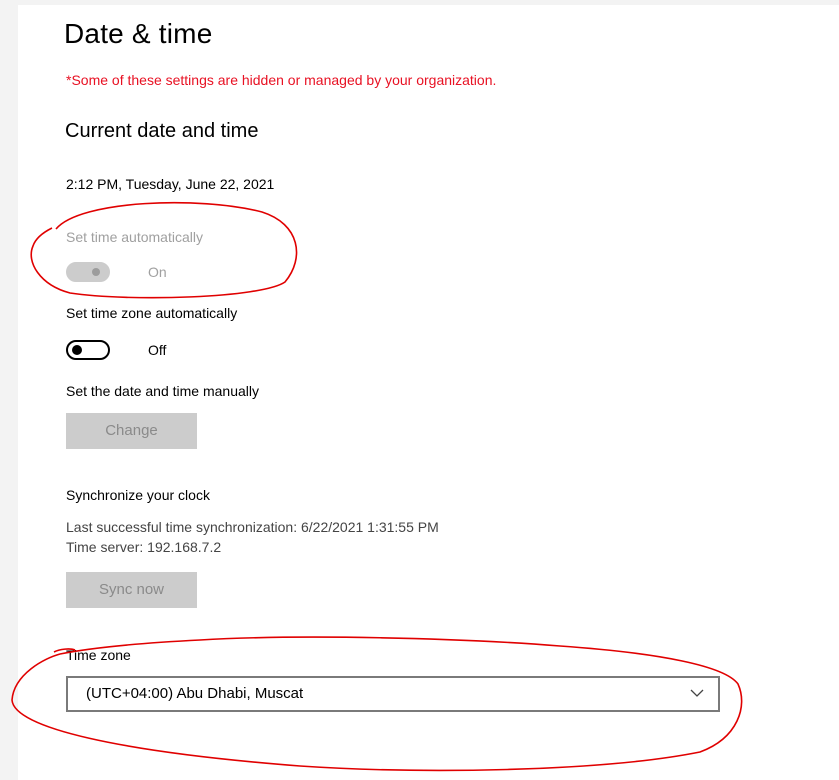 The width and height of the screenshot is (839, 780). Describe the element at coordinates (88, 350) in the screenshot. I see `set-timezone-auto-toggle` at that location.